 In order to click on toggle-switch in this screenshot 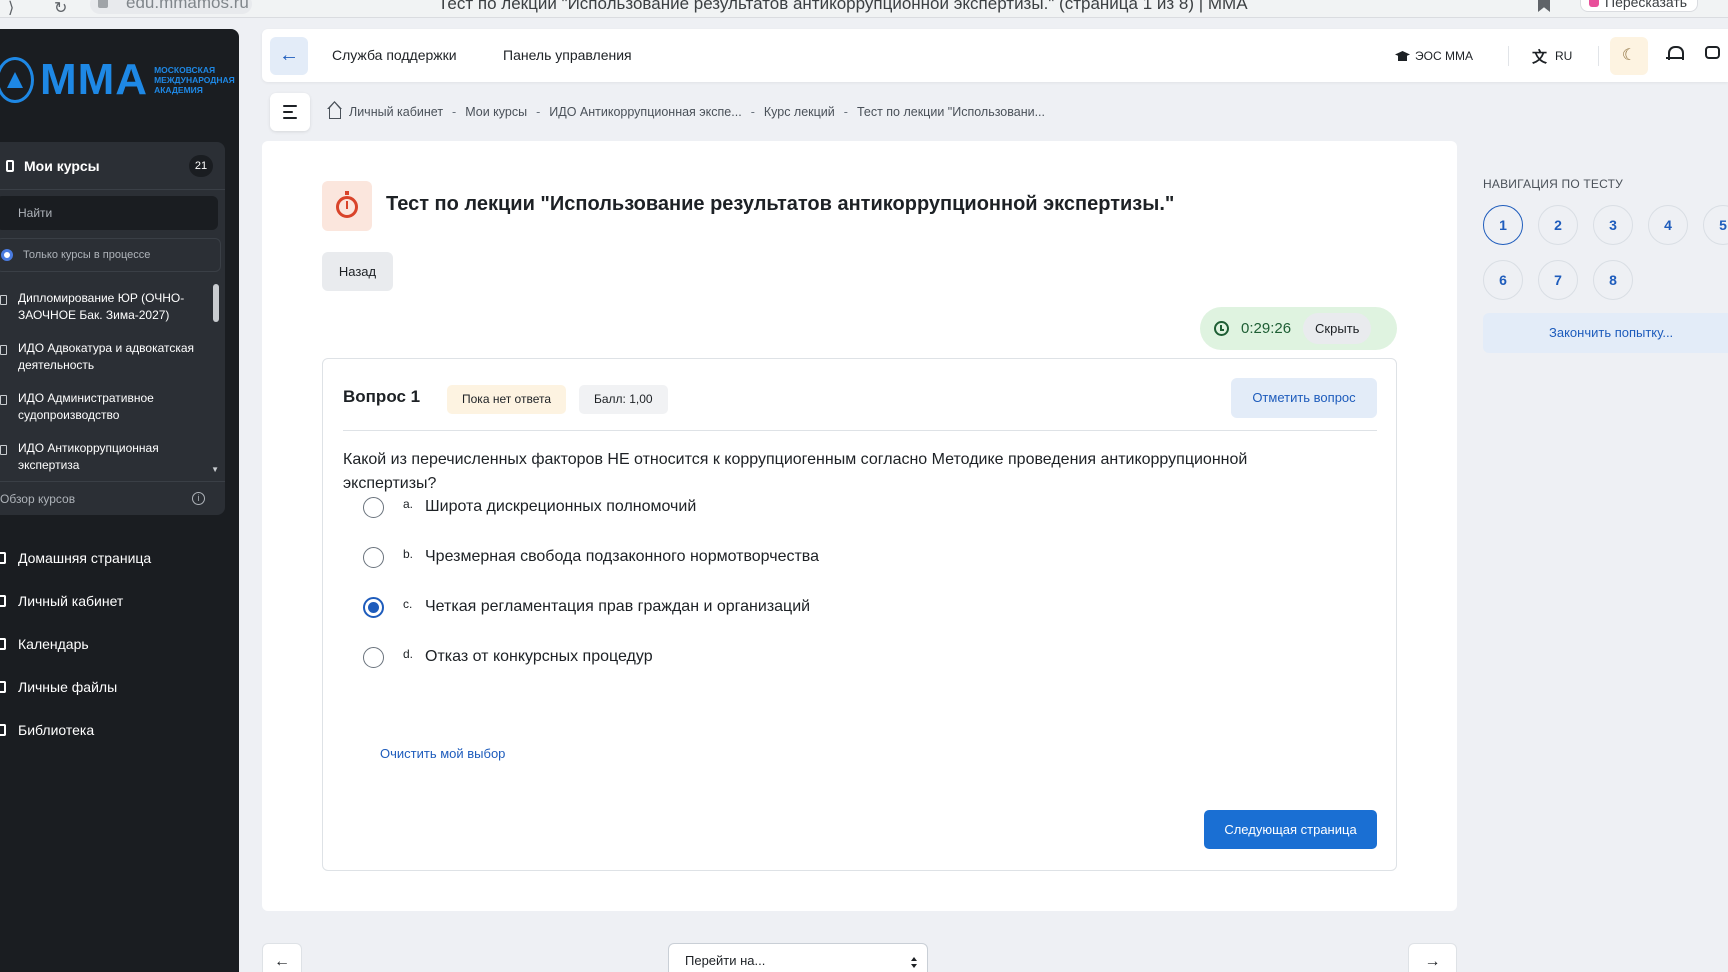, I will do `click(7, 255)`.